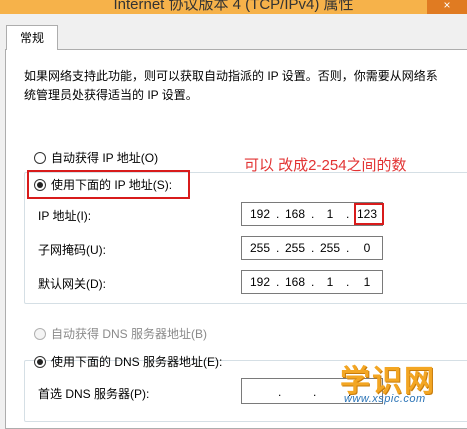 This screenshot has width=467, height=429. What do you see at coordinates (260, 214) in the screenshot?
I see `ip-octet-1: 192` at bounding box center [260, 214].